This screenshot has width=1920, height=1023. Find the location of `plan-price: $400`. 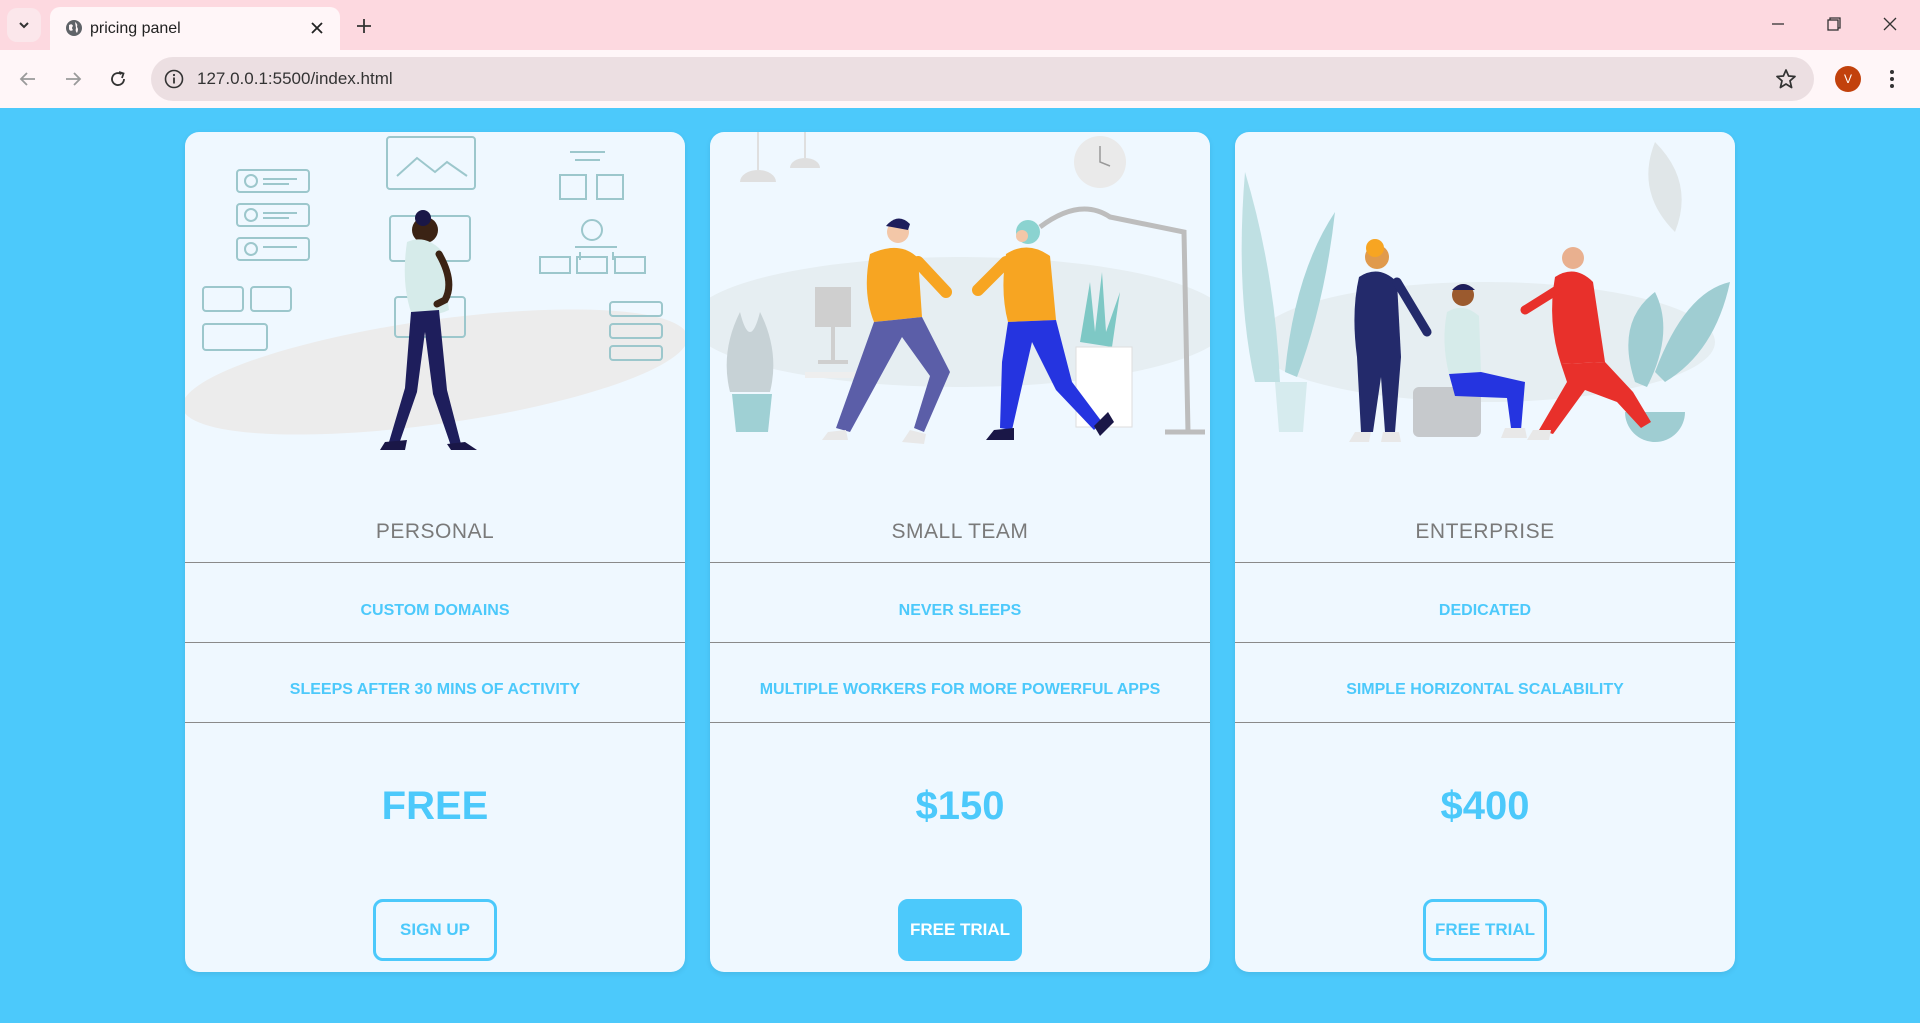

plan-price: $400 is located at coordinates (1485, 806).